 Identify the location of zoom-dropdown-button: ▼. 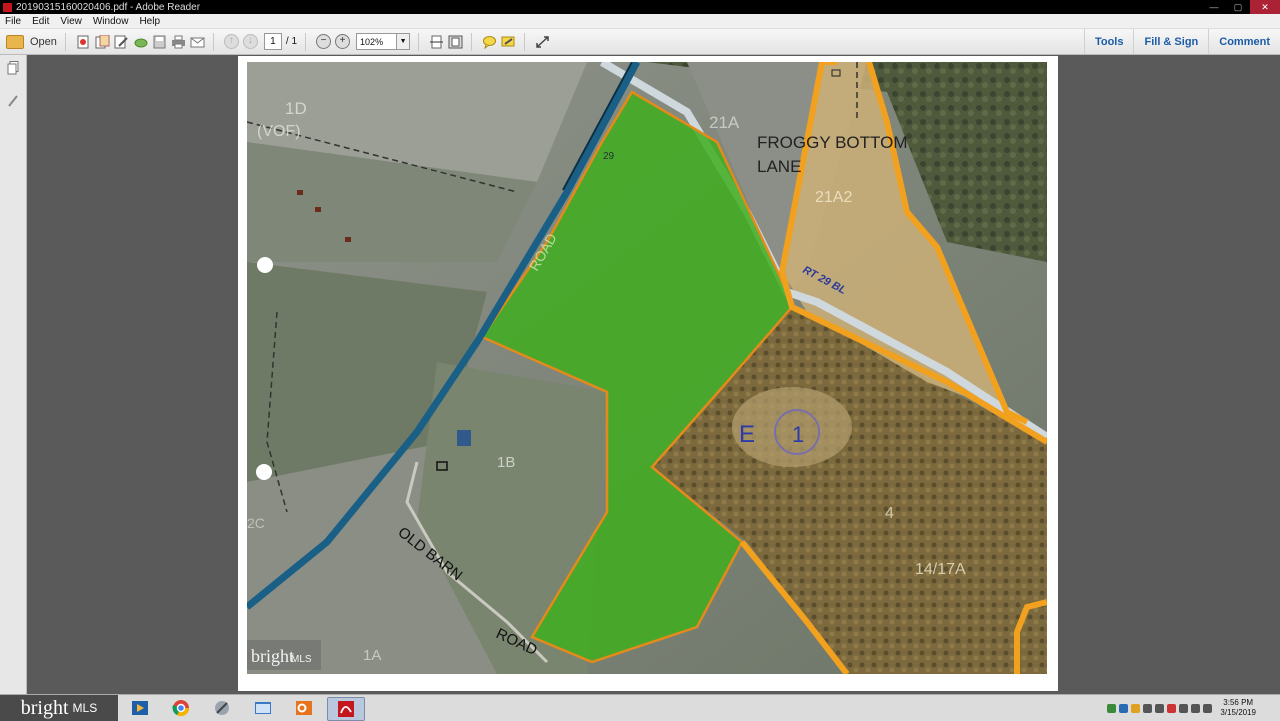
(404, 41).